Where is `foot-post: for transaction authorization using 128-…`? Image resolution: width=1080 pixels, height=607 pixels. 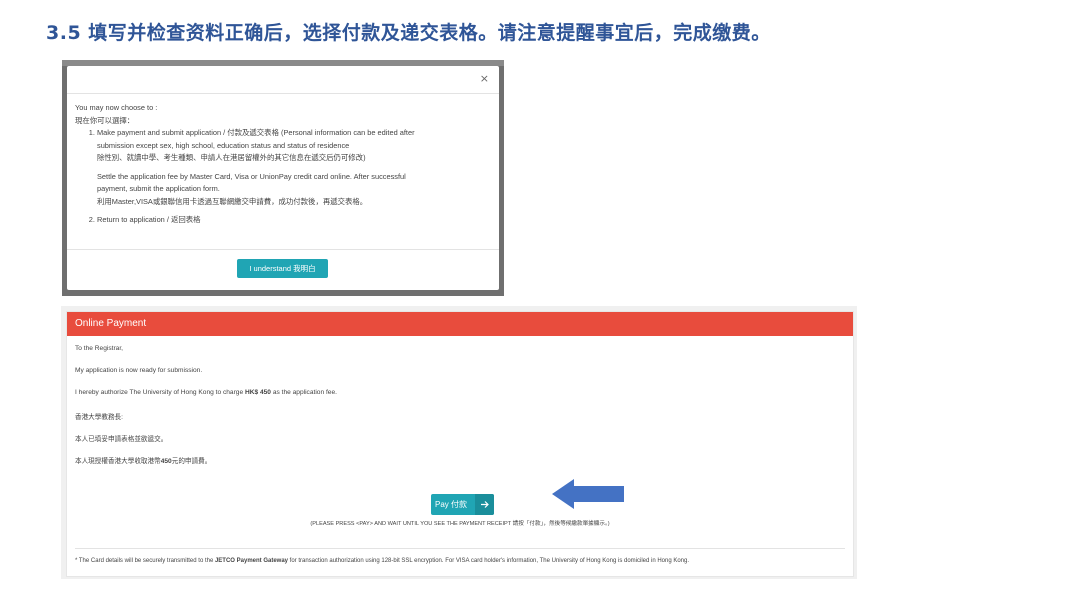
foot-post: for transaction authorization using 128-… is located at coordinates (488, 561).